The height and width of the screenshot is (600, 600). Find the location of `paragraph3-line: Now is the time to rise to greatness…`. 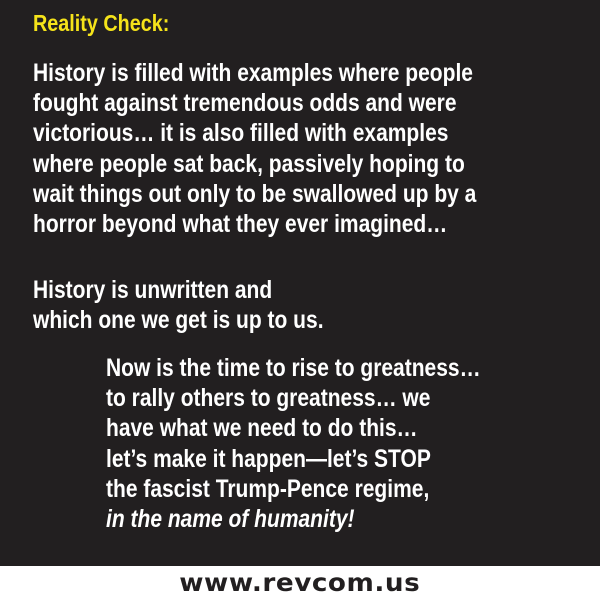

paragraph3-line: Now is the time to rise to greatness… is located at coordinates (293, 368).